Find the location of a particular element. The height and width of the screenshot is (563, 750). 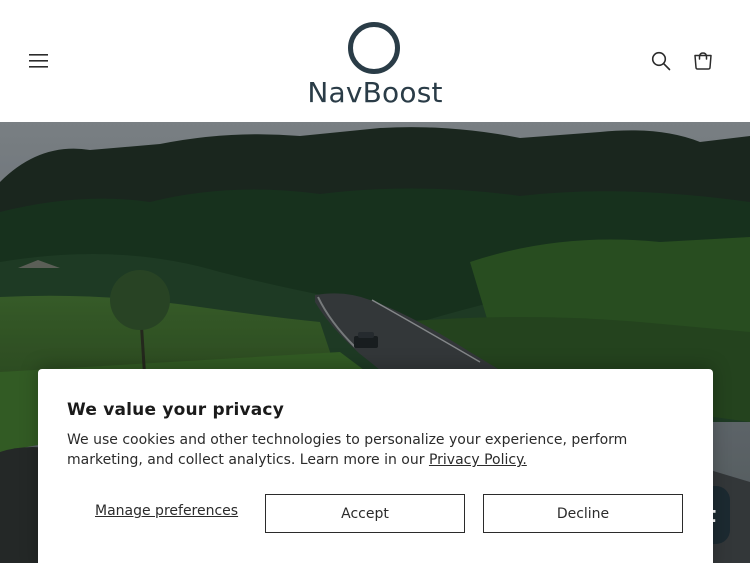

logo-text: NavBoost is located at coordinates (375, 92).